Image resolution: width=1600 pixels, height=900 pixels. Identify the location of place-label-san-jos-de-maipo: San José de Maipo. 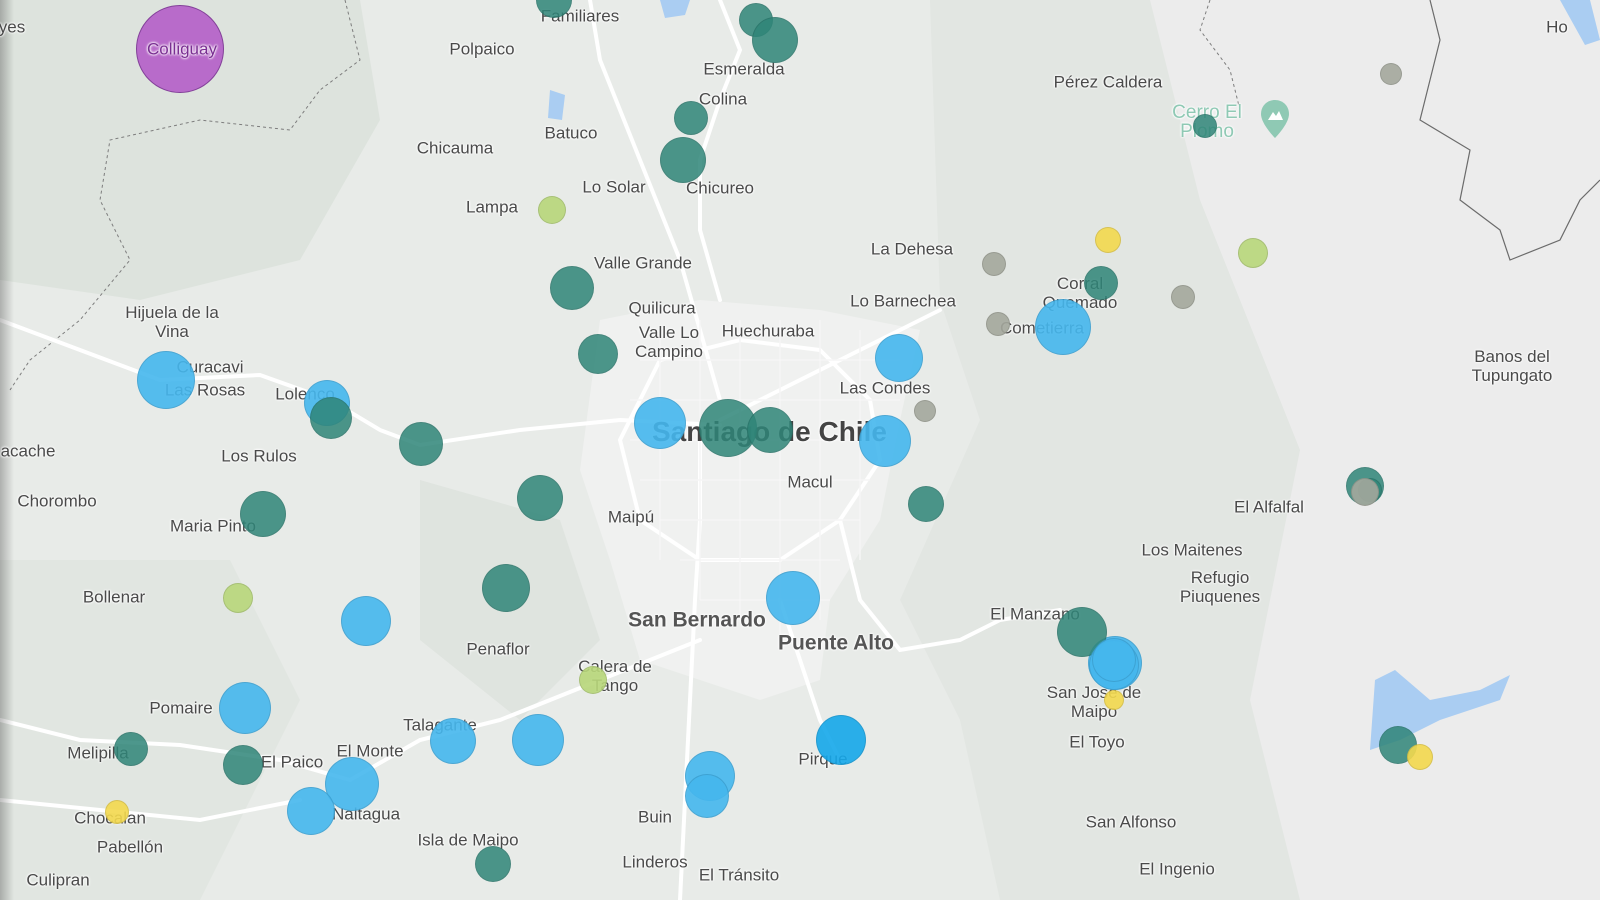
(1094, 702).